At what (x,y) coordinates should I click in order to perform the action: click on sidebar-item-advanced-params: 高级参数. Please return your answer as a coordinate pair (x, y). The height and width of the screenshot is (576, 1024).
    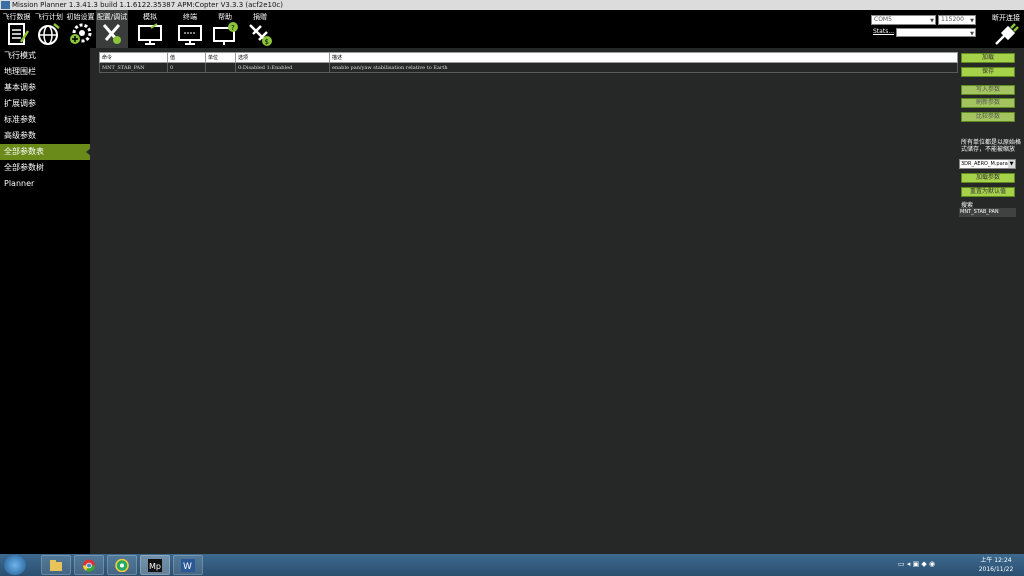
    Looking at the image, I should click on (45, 136).